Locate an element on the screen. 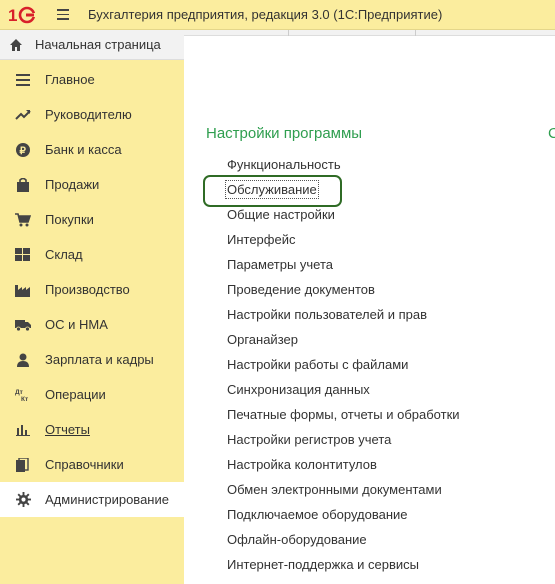 This screenshot has height=584, width=555. sidebar-item-main: Главное is located at coordinates (92, 79).